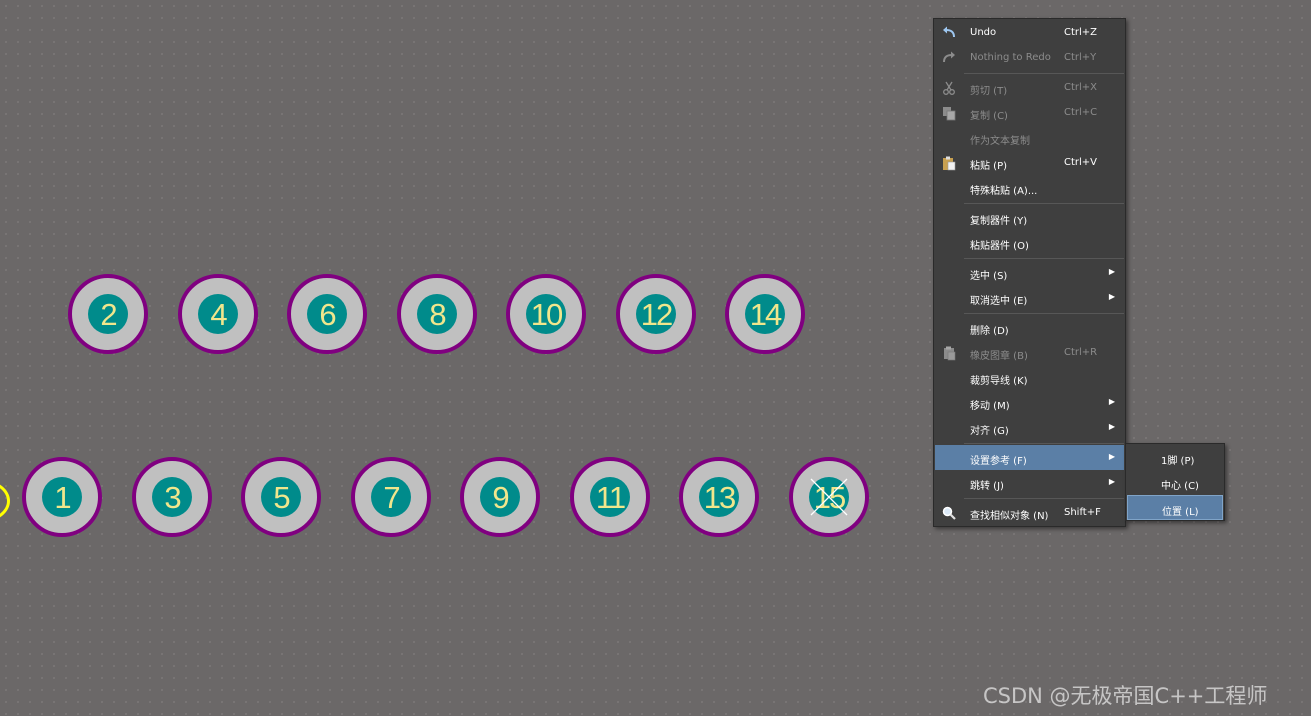  What do you see at coordinates (989, 331) in the screenshot?
I see `menu-label: 删除 (D)` at bounding box center [989, 331].